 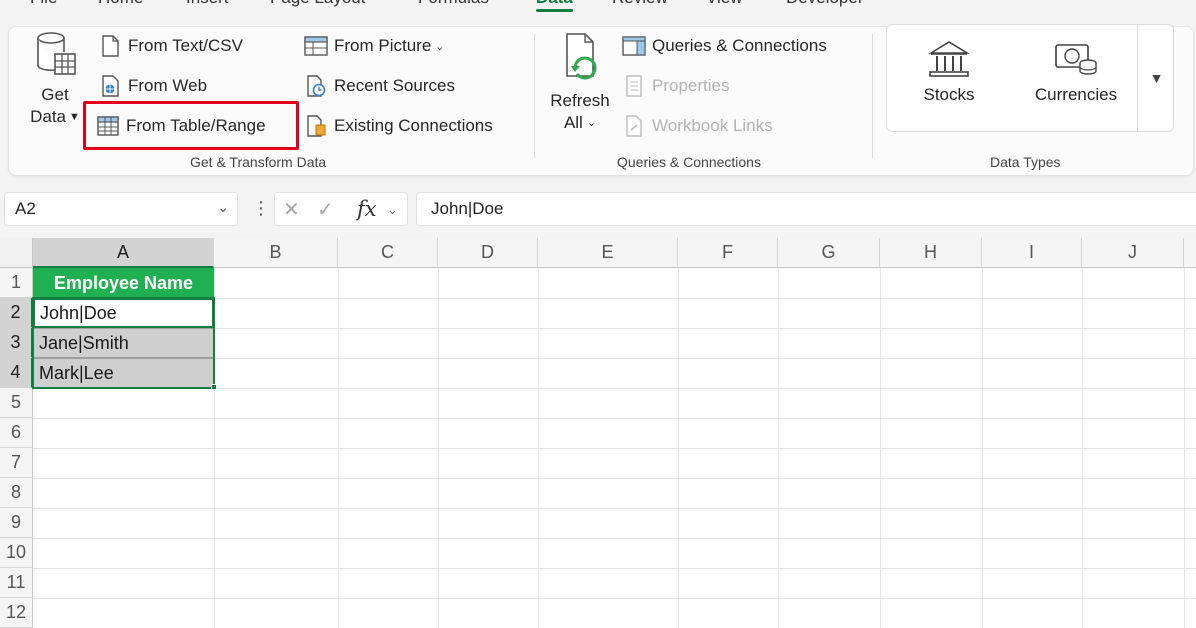 What do you see at coordinates (316, 126) in the screenshot?
I see `existing-connections-icon` at bounding box center [316, 126].